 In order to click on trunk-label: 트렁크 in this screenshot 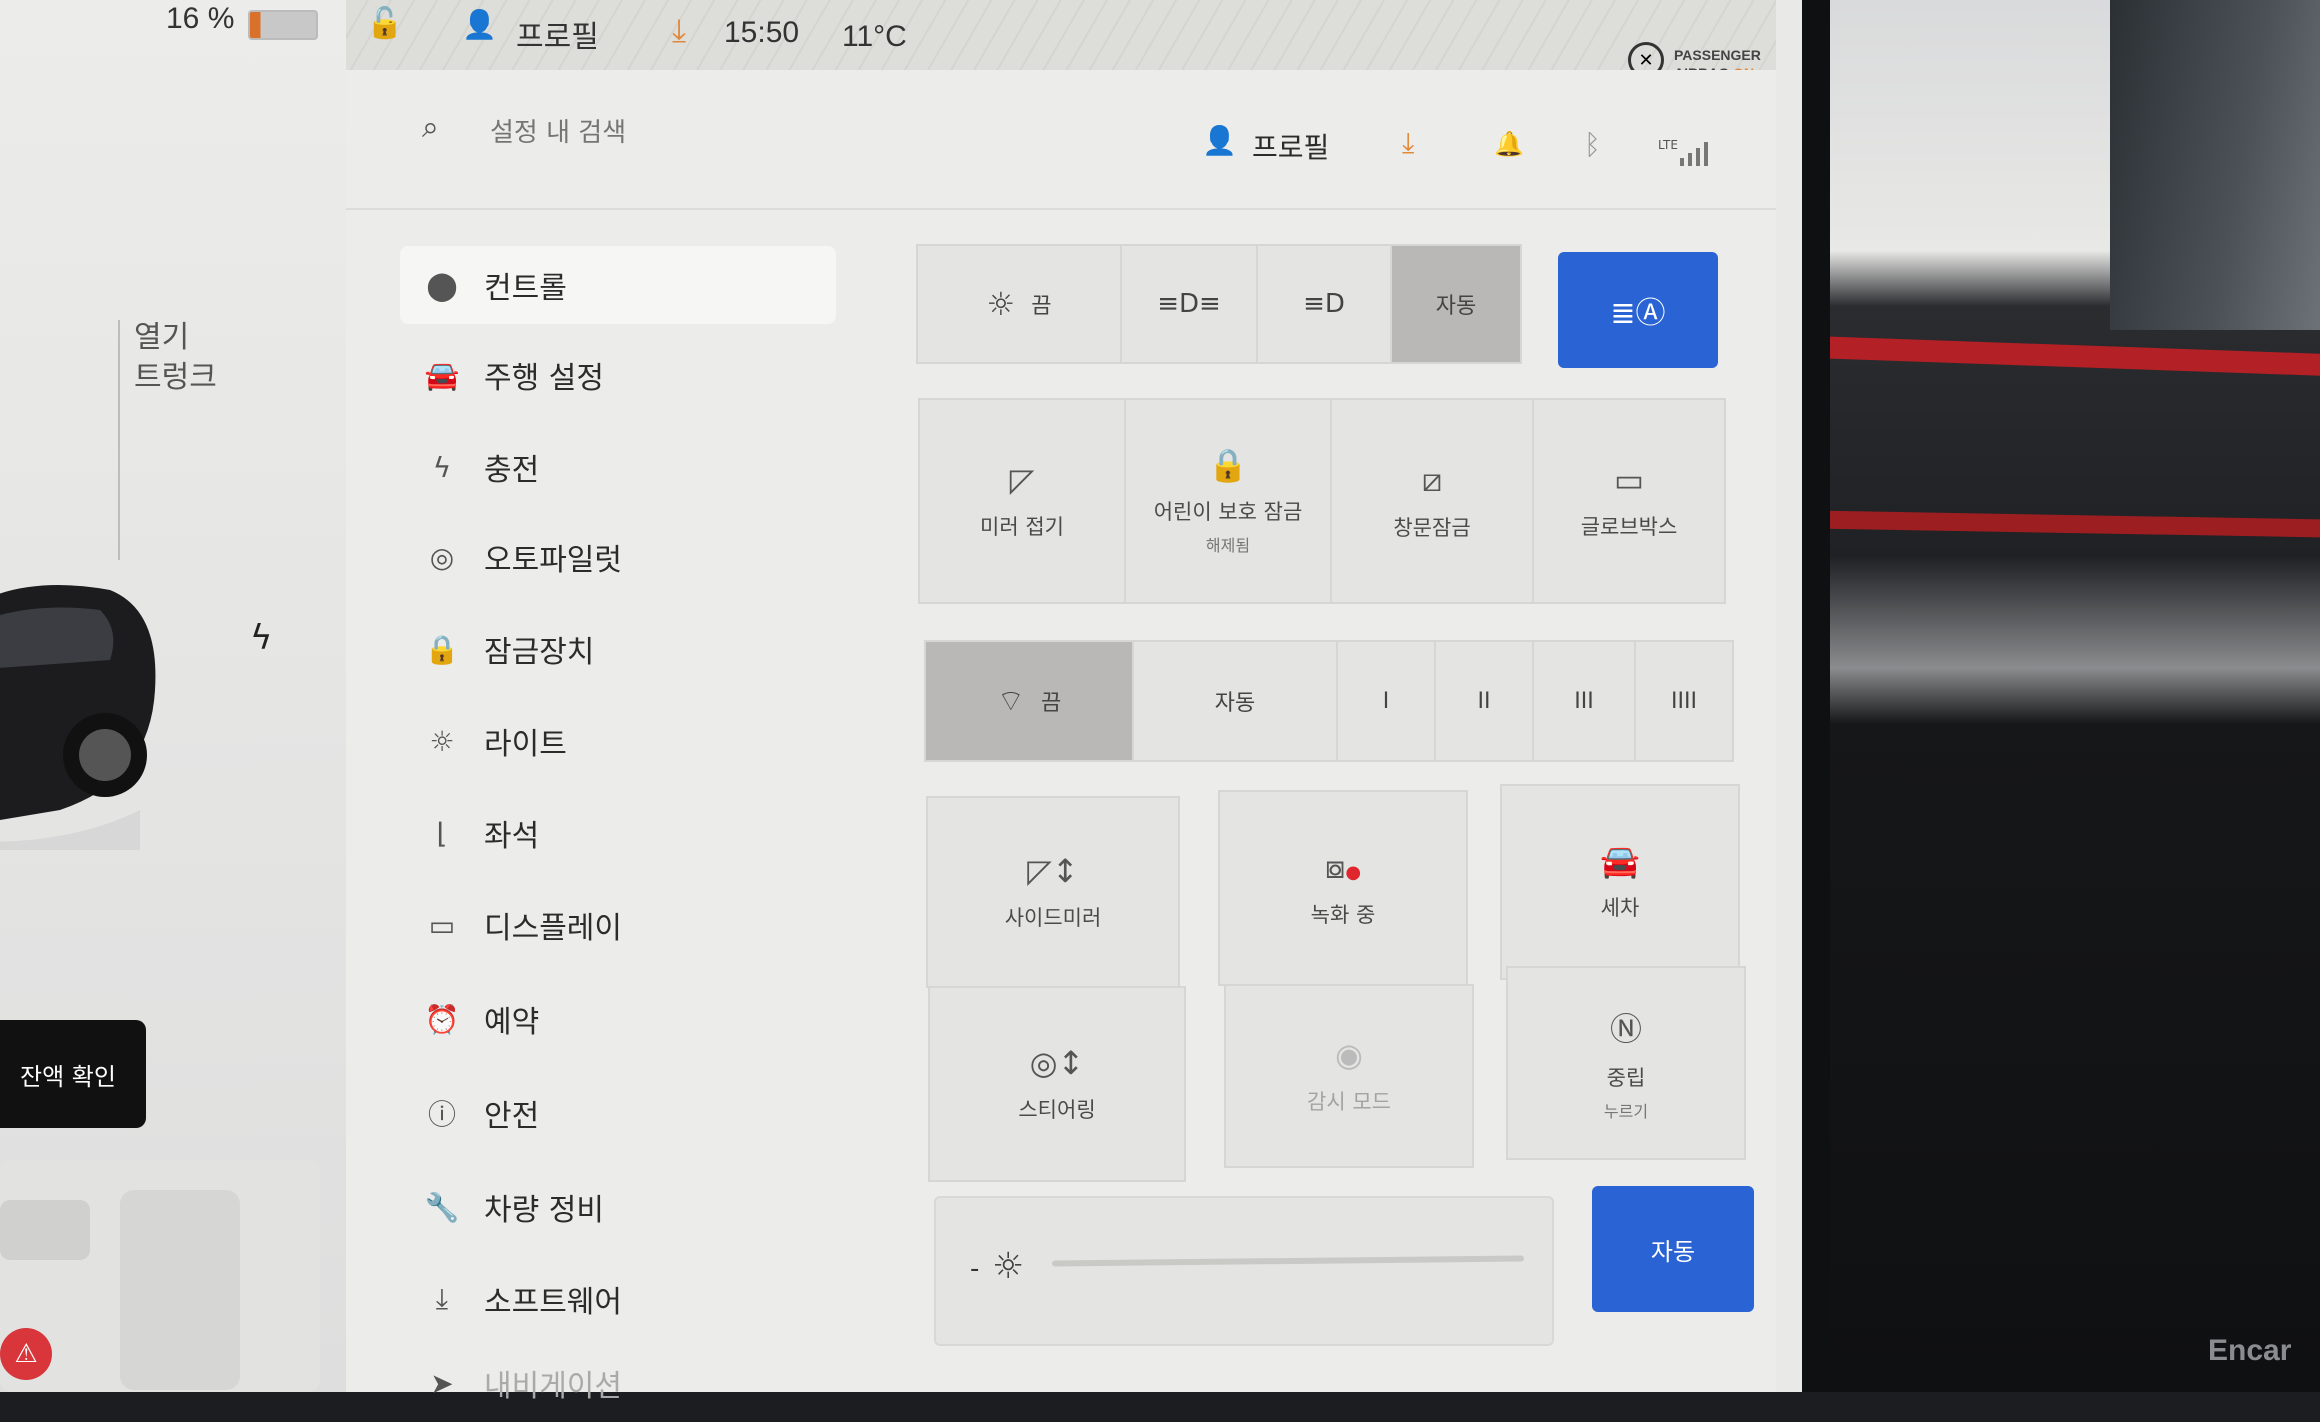, I will do `click(175, 377)`.